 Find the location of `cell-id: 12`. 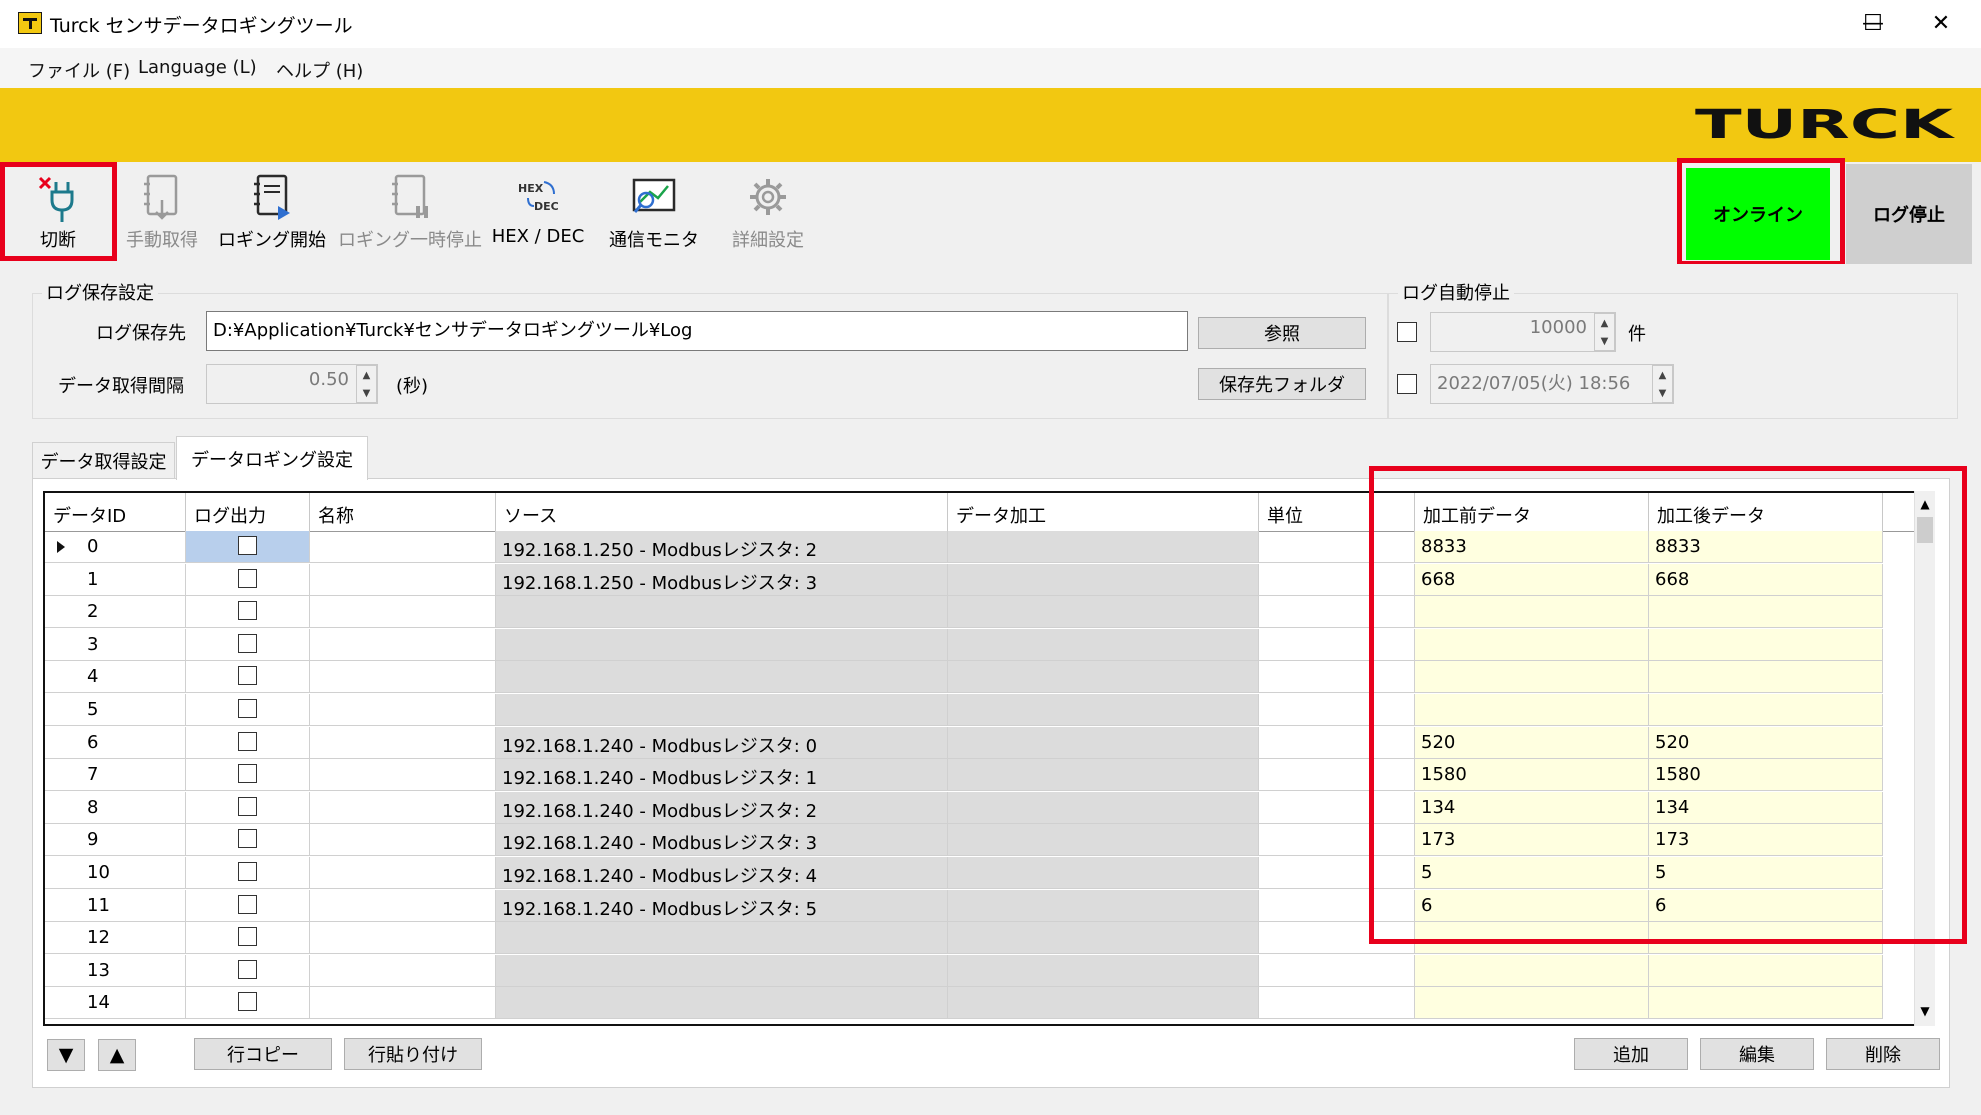

cell-id: 12 is located at coordinates (115, 938).